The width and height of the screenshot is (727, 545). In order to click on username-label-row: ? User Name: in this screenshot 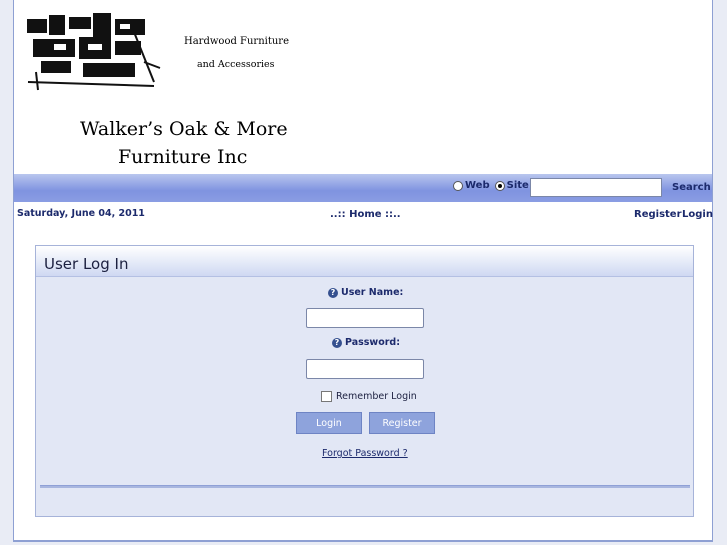, I will do `click(365, 292)`.